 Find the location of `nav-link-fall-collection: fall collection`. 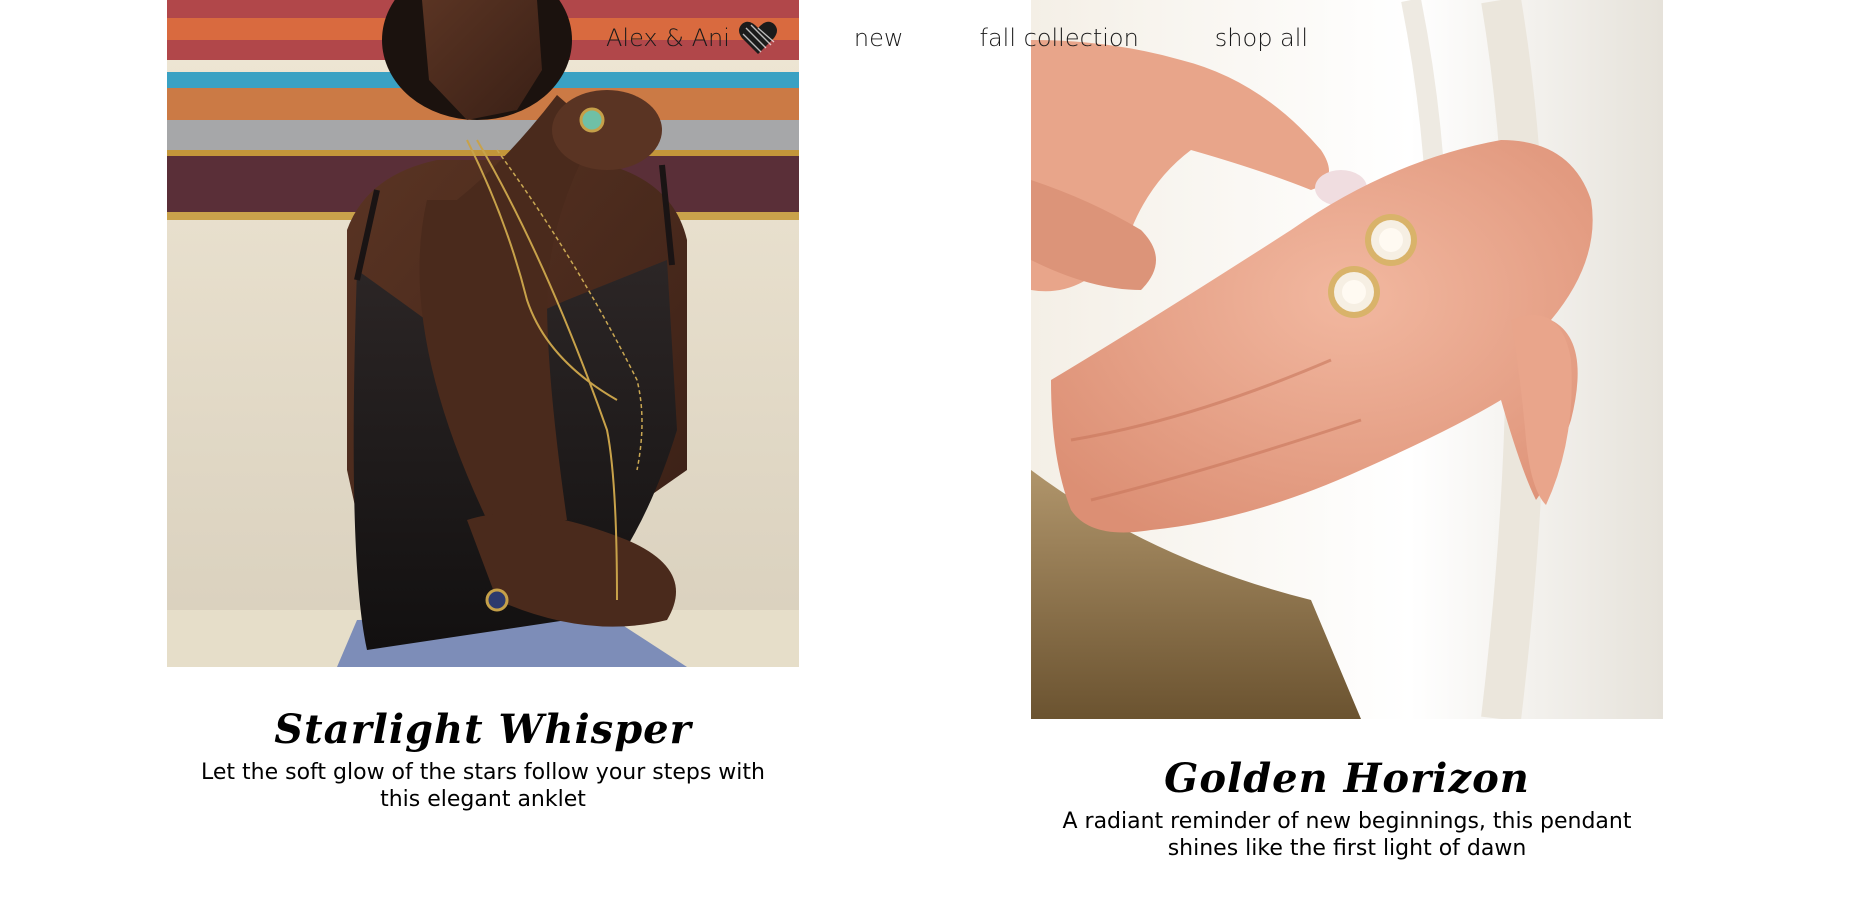

nav-link-fall-collection: fall collection is located at coordinates (1059, 38).